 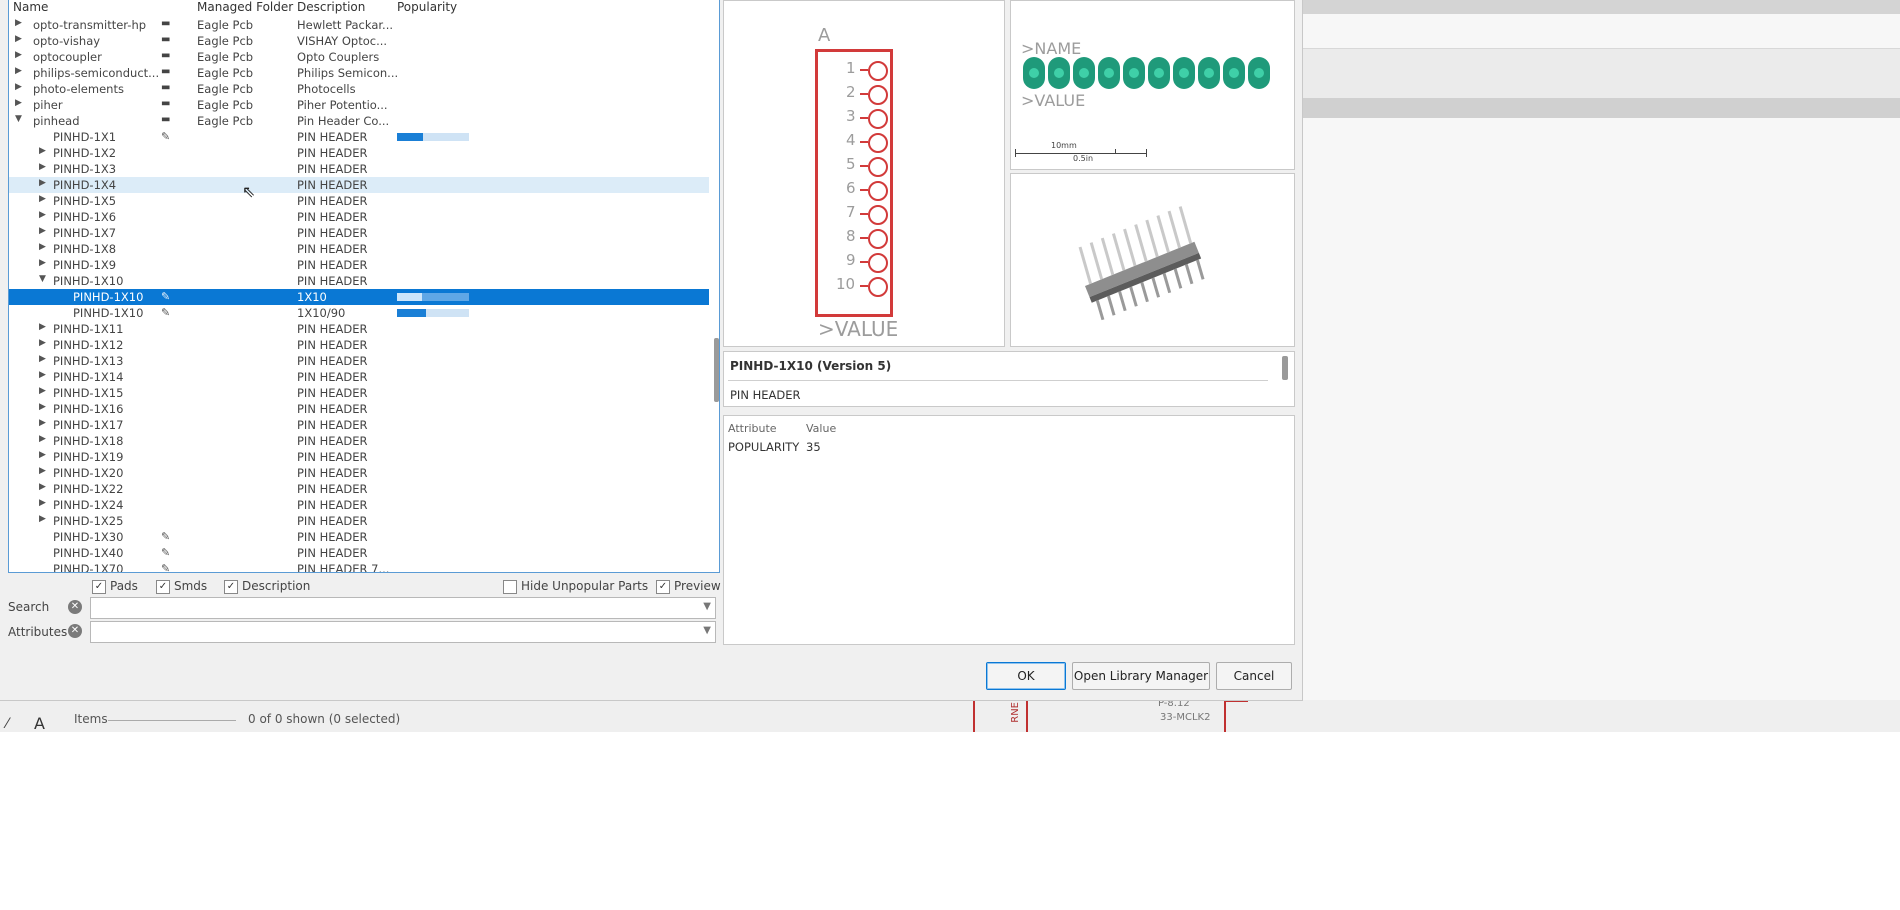 What do you see at coordinates (851, 164) in the screenshot?
I see `pin-number: 5` at bounding box center [851, 164].